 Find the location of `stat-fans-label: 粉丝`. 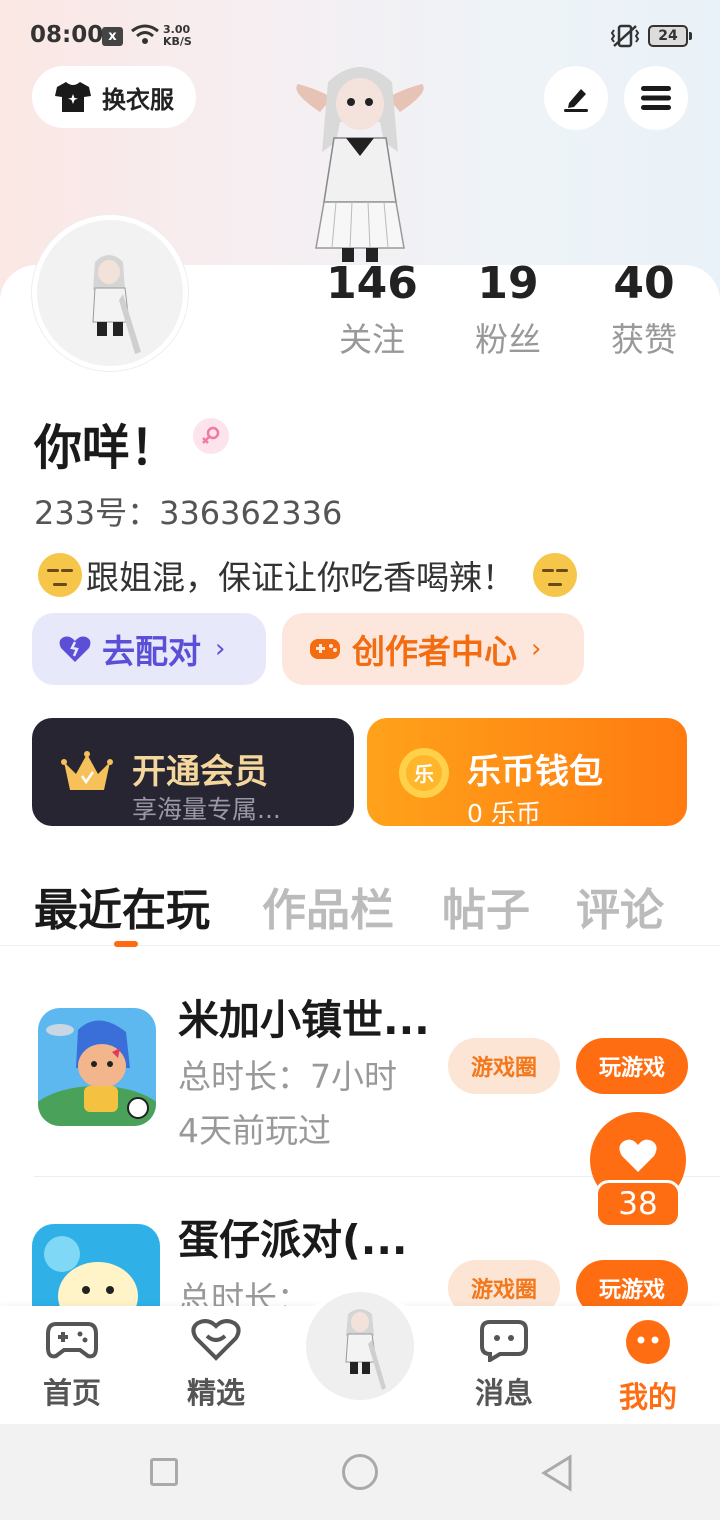

stat-fans-label: 粉丝 is located at coordinates (508, 339).